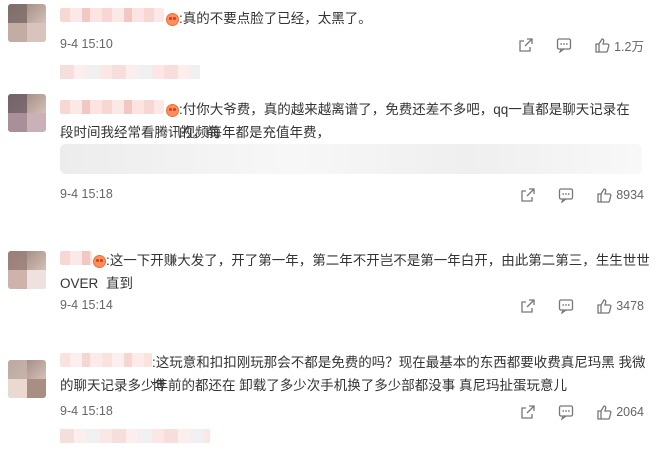 Image resolution: width=658 pixels, height=454 pixels. What do you see at coordinates (275, 18) in the screenshot?
I see `comment-text: :真的不要点脸了已经，太黑了。` at bounding box center [275, 18].